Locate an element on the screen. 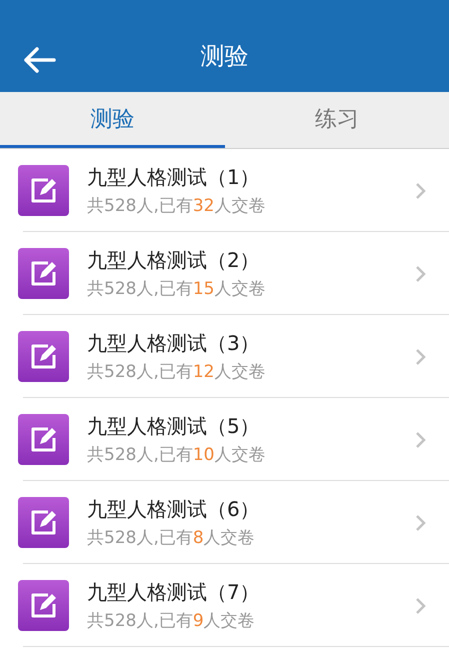  quiz-title: 九型人格测试（2） is located at coordinates (174, 260).